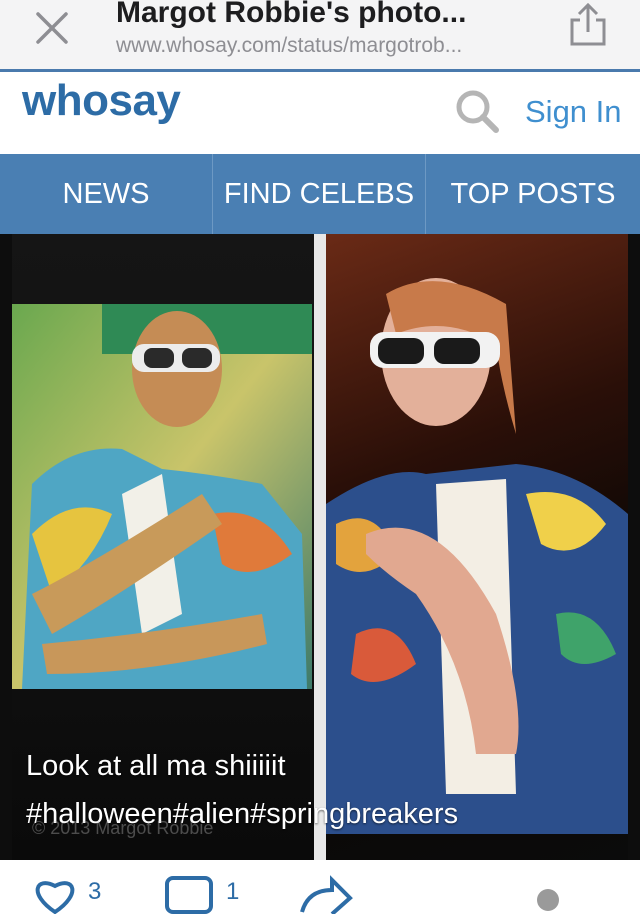 The height and width of the screenshot is (914, 640). I want to click on post-actions: 3 1, so click(320, 887).